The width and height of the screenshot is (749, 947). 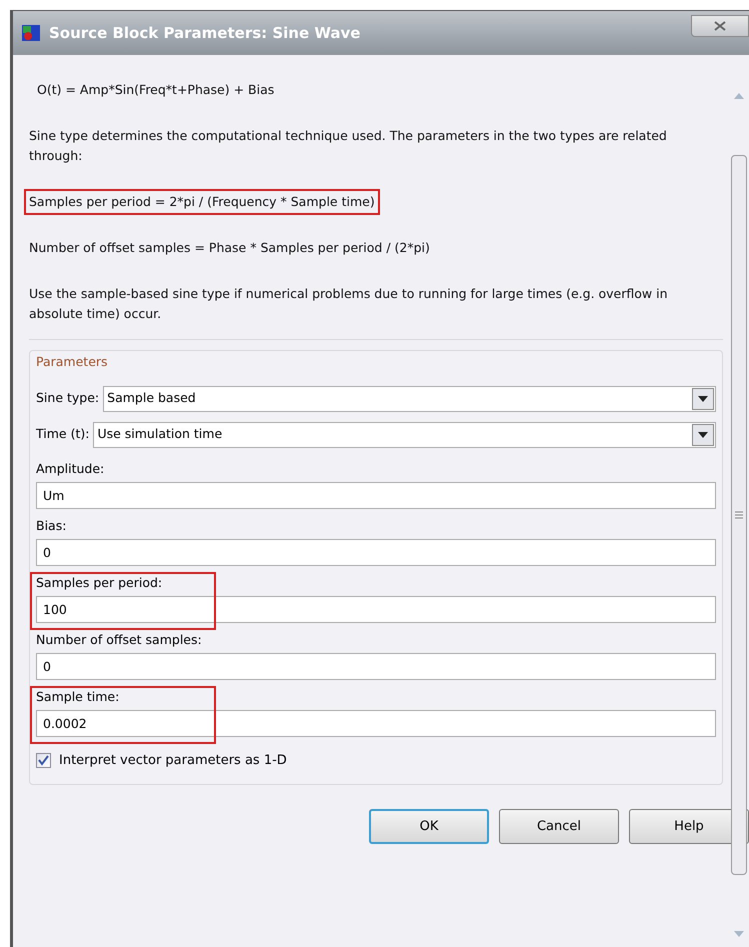 What do you see at coordinates (376, 723) in the screenshot?
I see `input-field: 0.0002` at bounding box center [376, 723].